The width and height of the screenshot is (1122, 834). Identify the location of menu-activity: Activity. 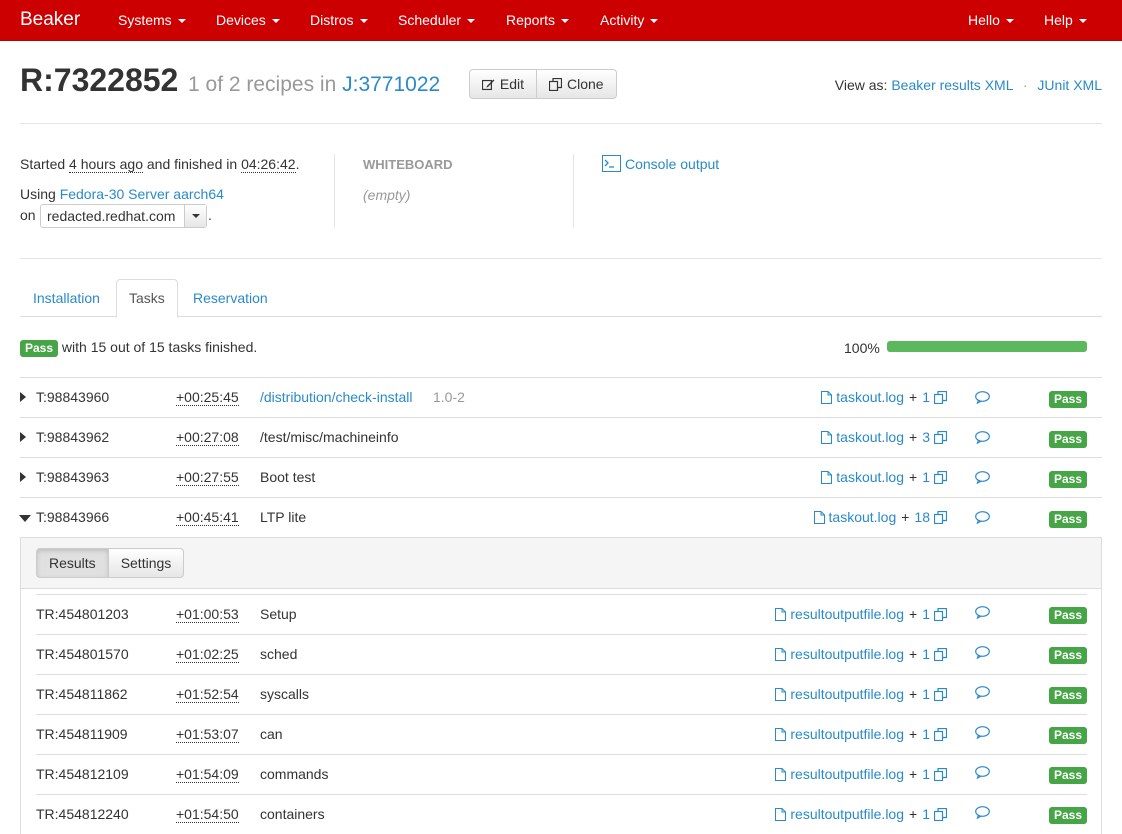
(629, 20).